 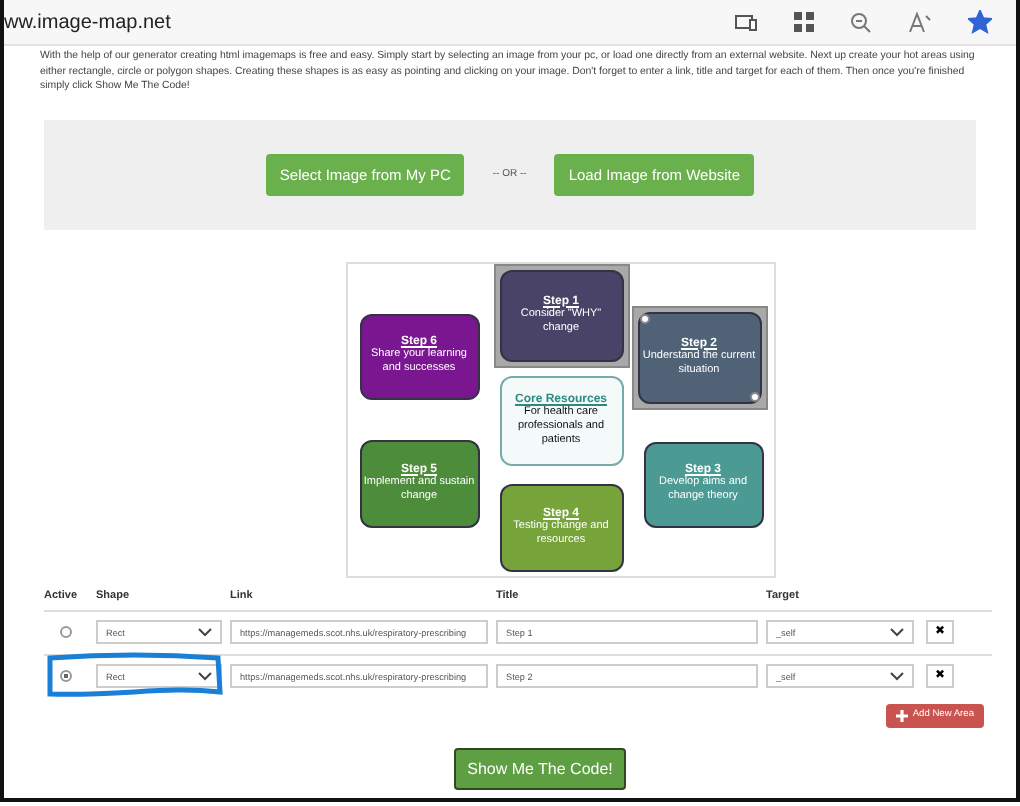 I want to click on address-bar-url: ww.image-map.net, so click(x=87, y=22).